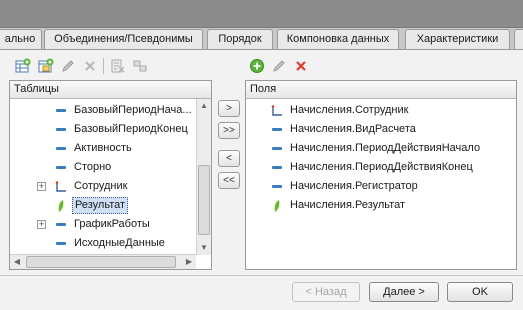 Image resolution: width=523 pixels, height=310 pixels. I want to click on move-right-button: >, so click(229, 108).